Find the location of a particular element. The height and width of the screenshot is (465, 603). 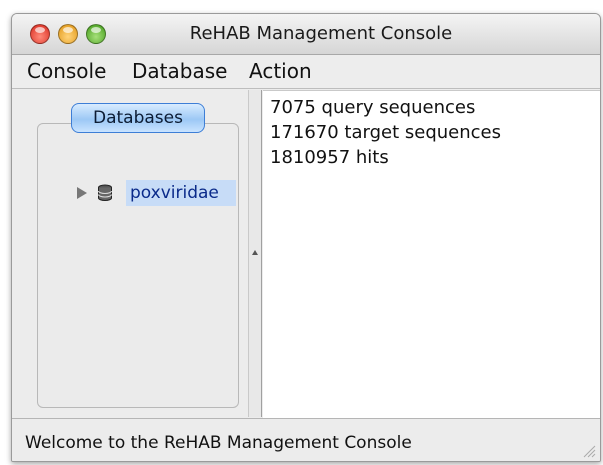

window-title: ReHAB Management Console is located at coordinates (321, 33).